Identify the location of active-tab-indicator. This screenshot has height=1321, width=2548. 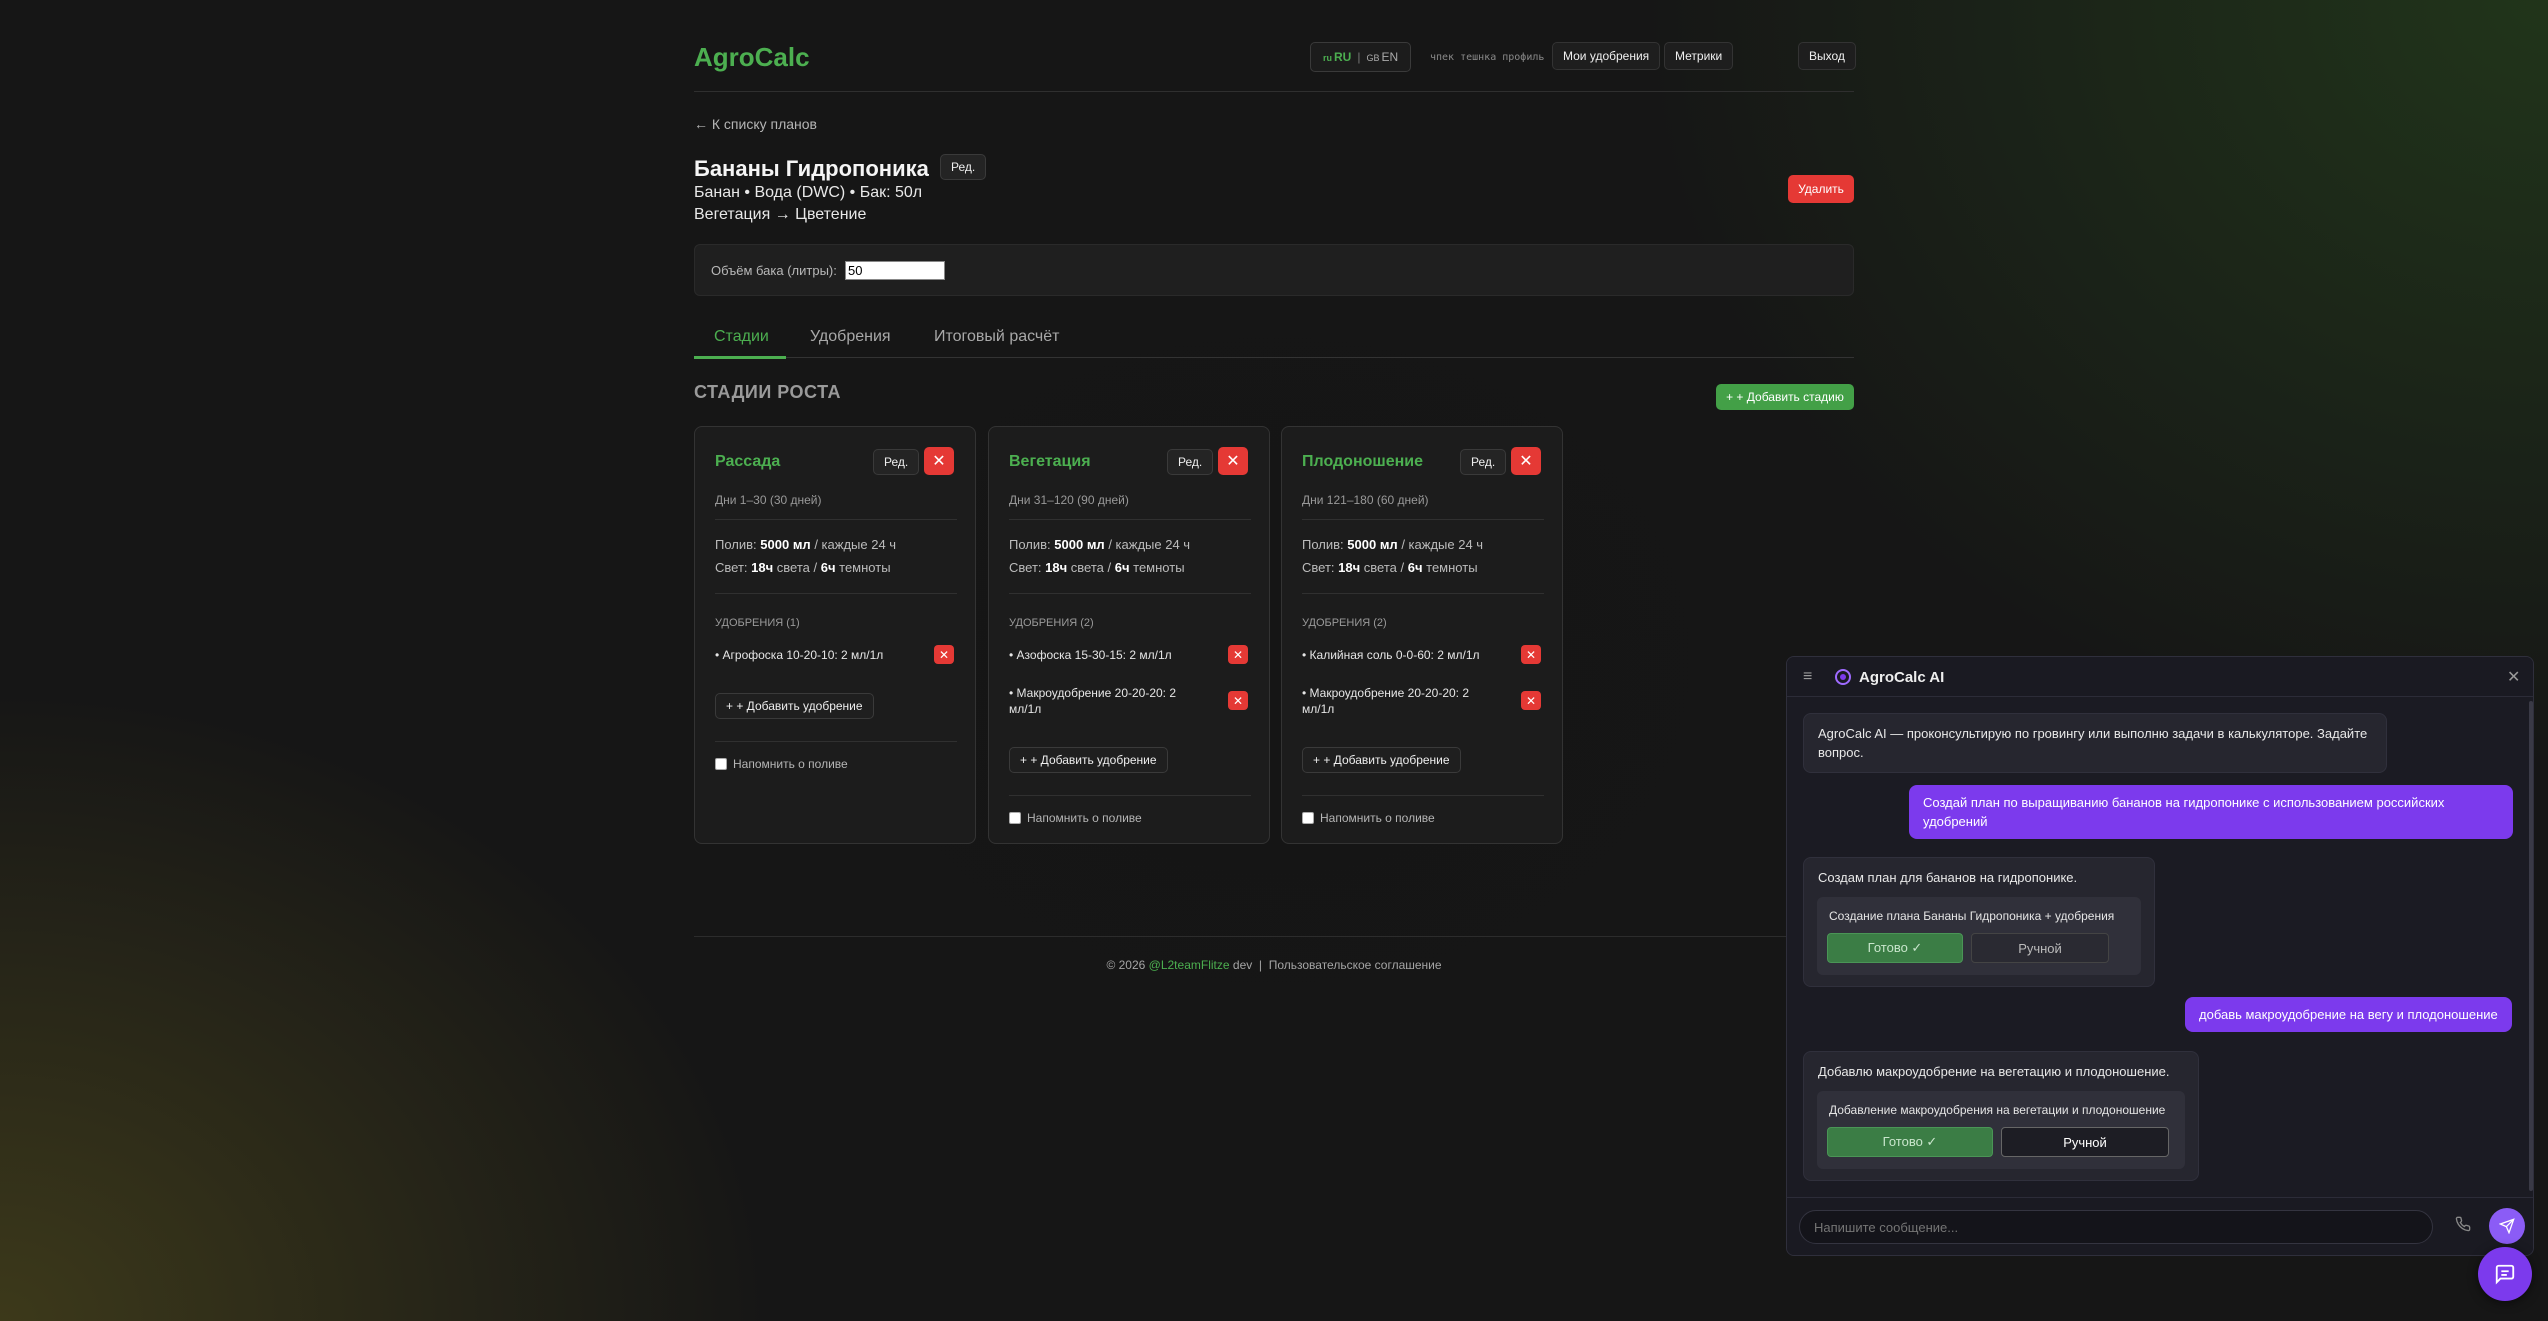
(740, 357).